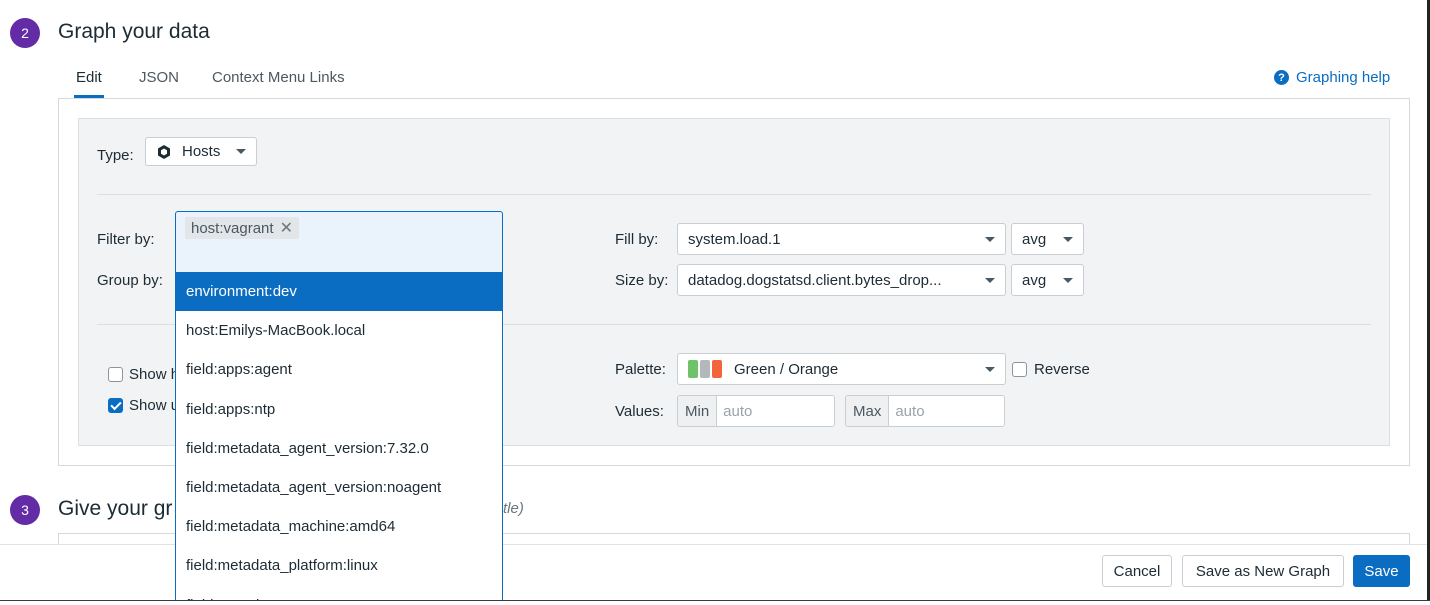  What do you see at coordinates (339, 565) in the screenshot?
I see `dropdown-option: field:metadata_platform:linux` at bounding box center [339, 565].